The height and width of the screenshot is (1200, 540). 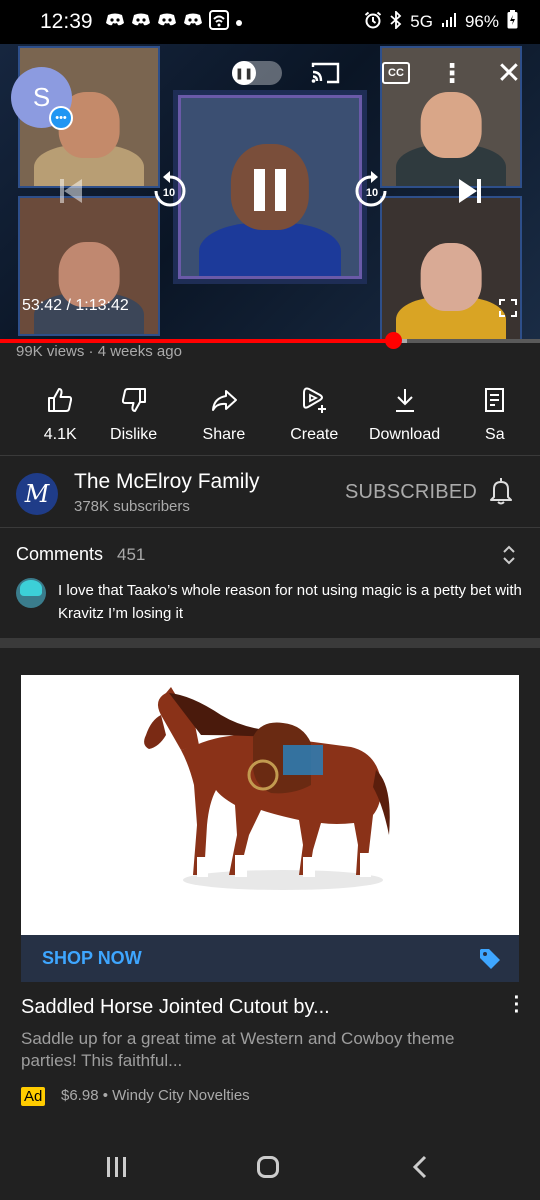 I want to click on download-icon, so click(x=405, y=400).